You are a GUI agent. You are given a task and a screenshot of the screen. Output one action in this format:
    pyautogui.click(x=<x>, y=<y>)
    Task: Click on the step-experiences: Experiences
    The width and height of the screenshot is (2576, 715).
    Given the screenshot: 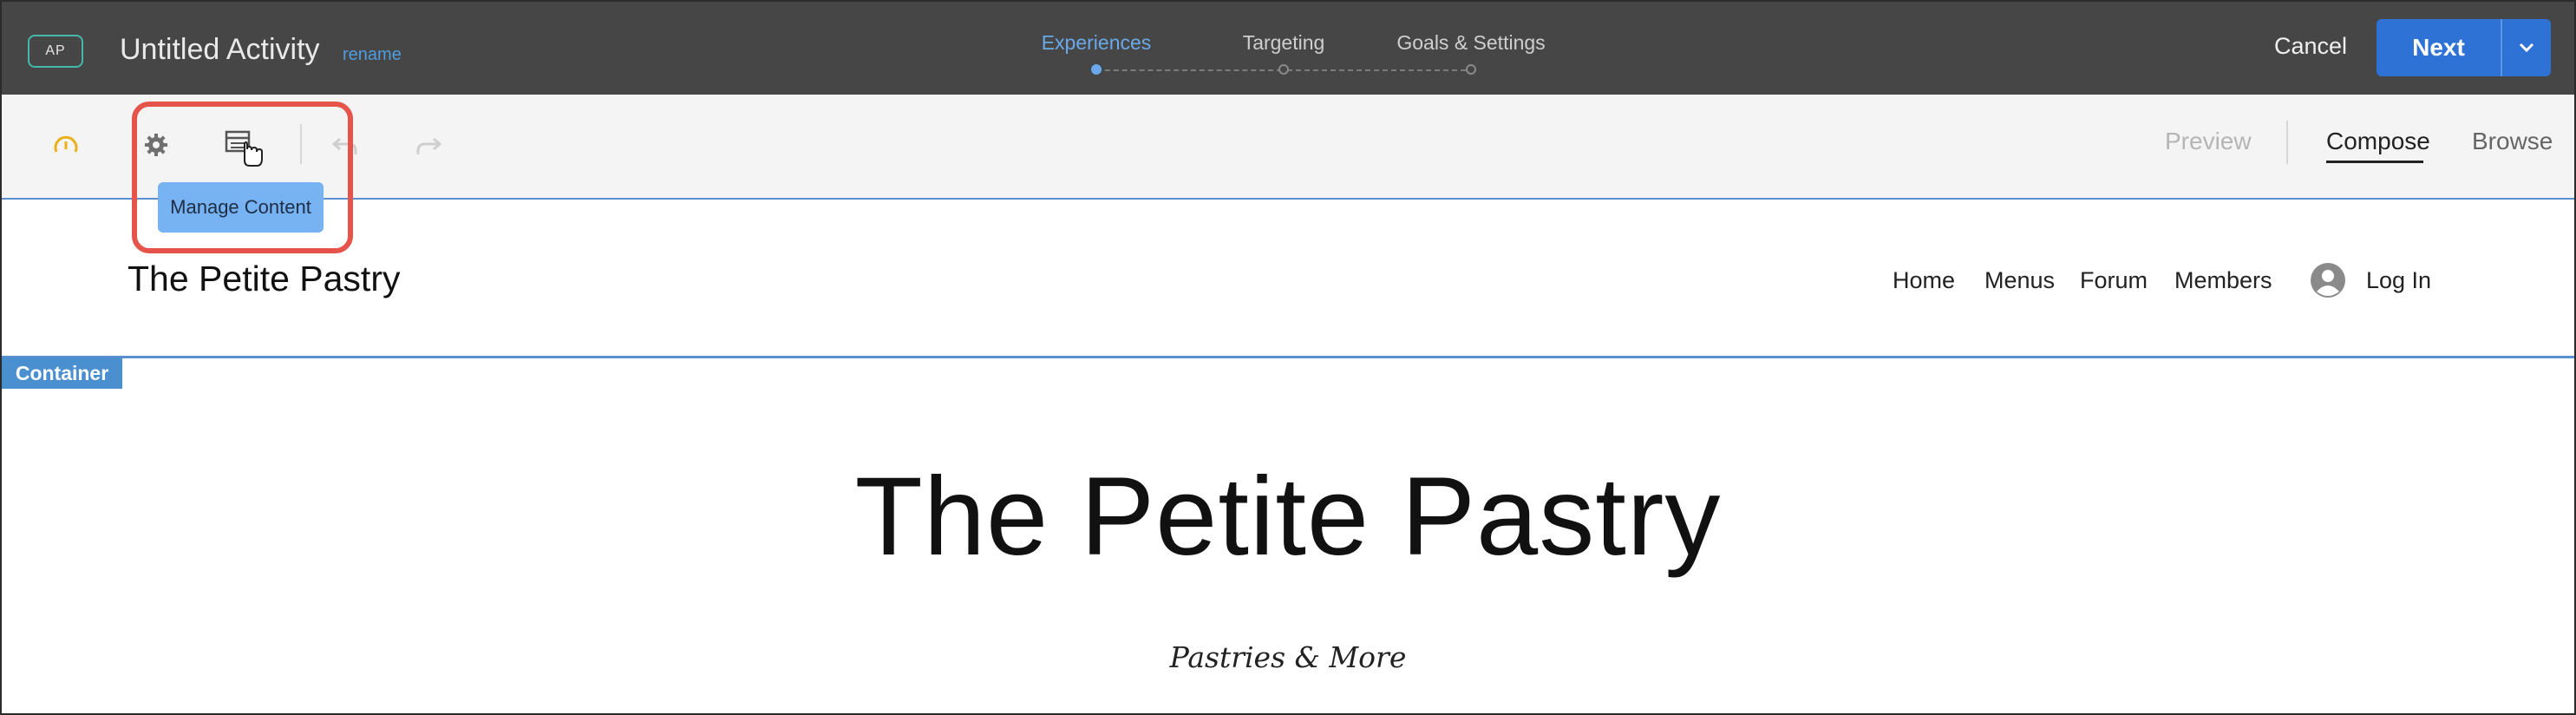 What is the action you would take?
    pyautogui.click(x=1097, y=43)
    